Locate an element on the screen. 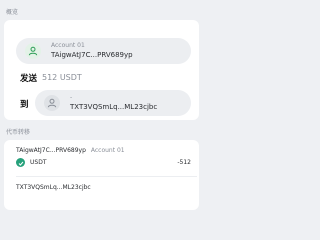  to-label: 到 is located at coordinates (24, 105).